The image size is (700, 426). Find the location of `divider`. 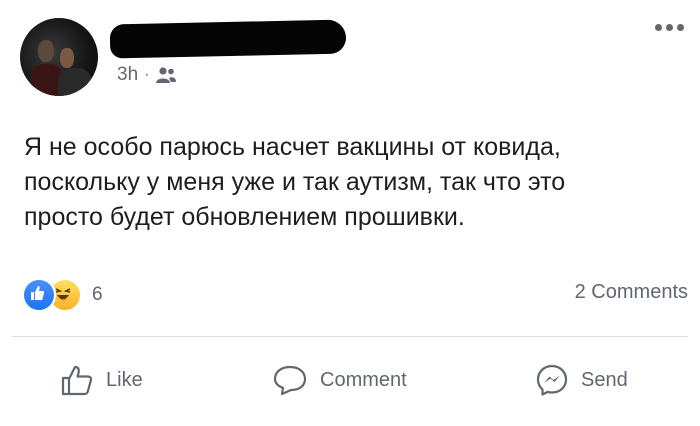

divider is located at coordinates (350, 336).